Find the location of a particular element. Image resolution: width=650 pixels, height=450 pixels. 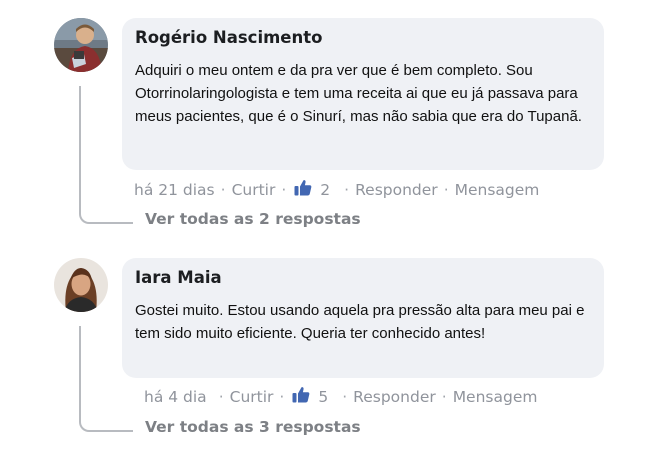

like-counter: 5 is located at coordinates (309, 396).